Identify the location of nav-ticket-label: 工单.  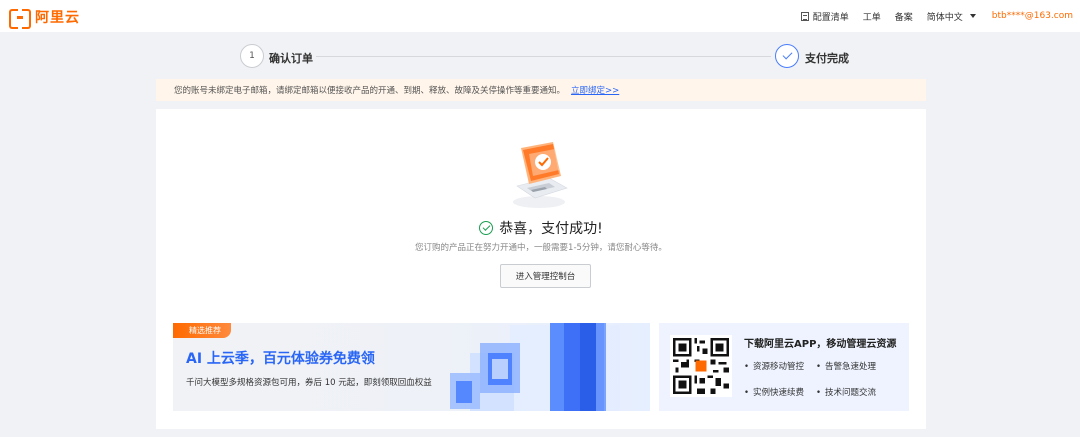
(871, 17).